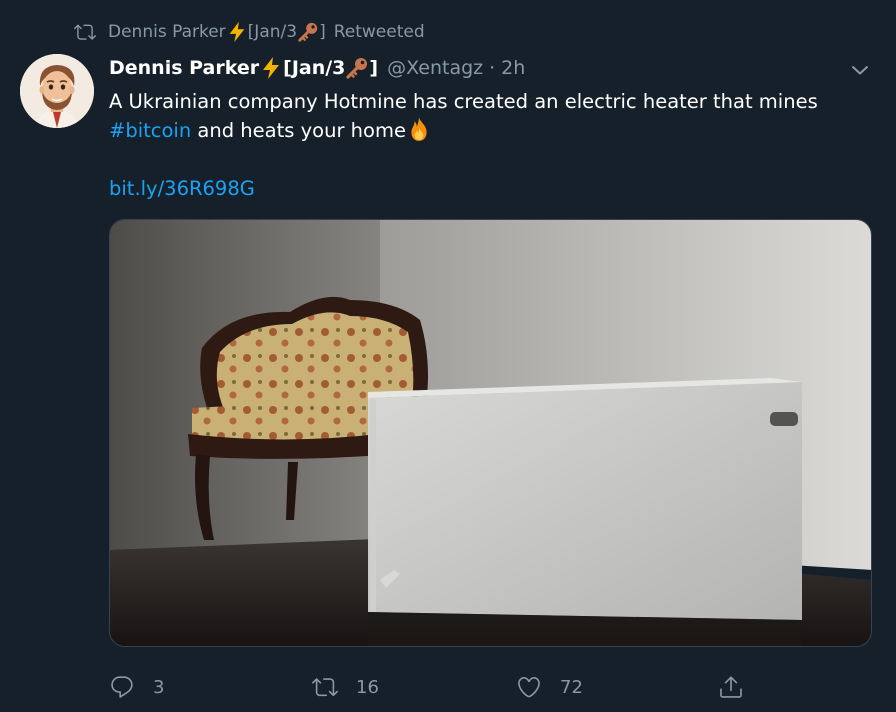 The width and height of the screenshot is (896, 712). What do you see at coordinates (314, 68) in the screenshot?
I see `author-tag: [Jan/3` at bounding box center [314, 68].